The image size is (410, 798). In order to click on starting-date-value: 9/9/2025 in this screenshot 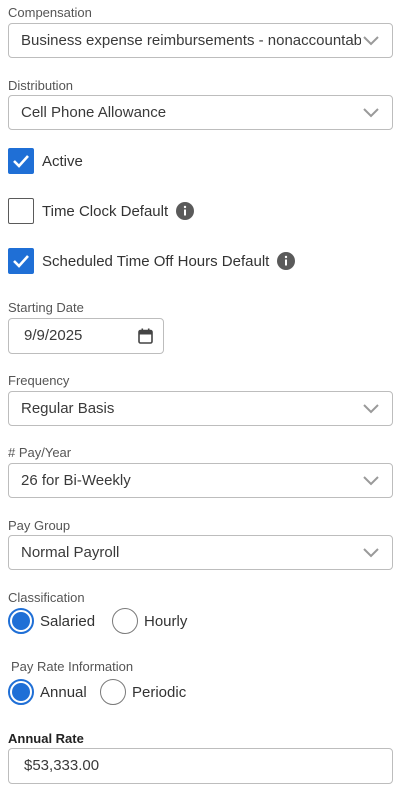, I will do `click(53, 335)`.